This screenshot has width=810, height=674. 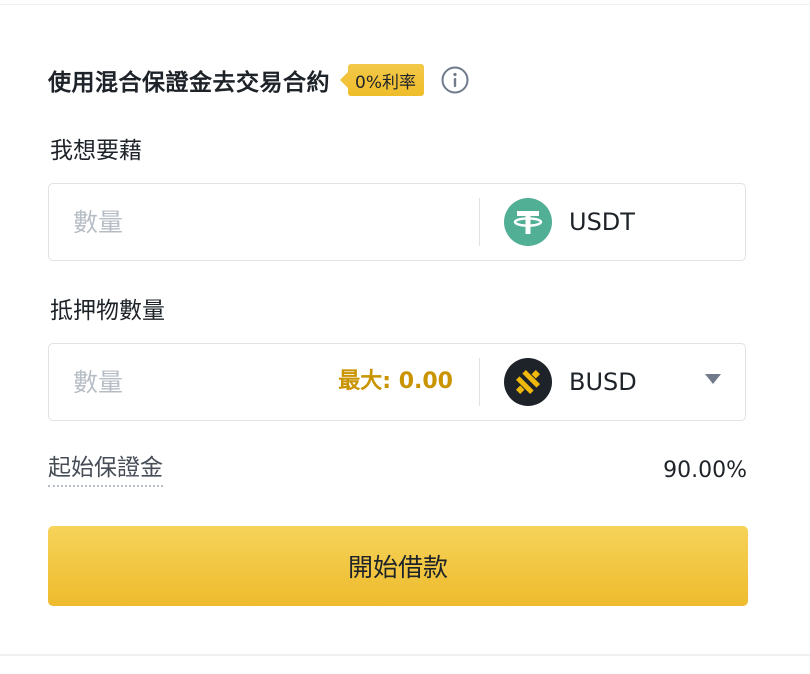 What do you see at coordinates (455, 80) in the screenshot?
I see `info-circle-icon` at bounding box center [455, 80].